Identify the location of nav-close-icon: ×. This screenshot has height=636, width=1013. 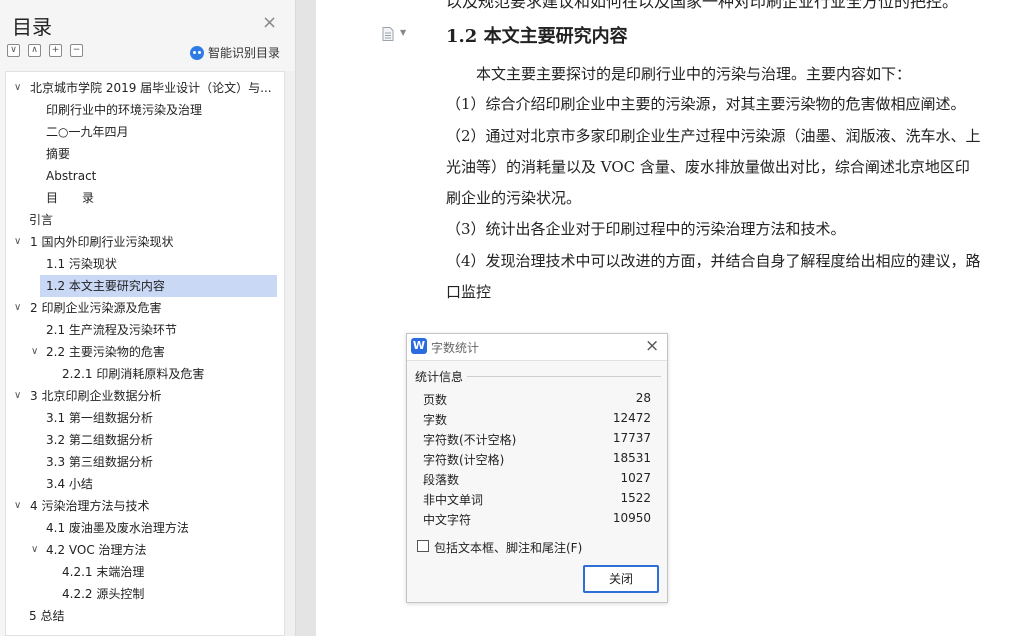
(269, 23).